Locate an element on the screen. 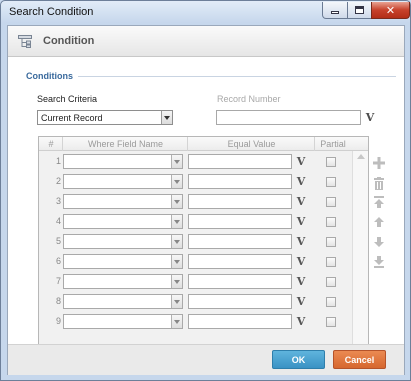 The width and height of the screenshot is (411, 381). row-number: 4 is located at coordinates (58, 221).